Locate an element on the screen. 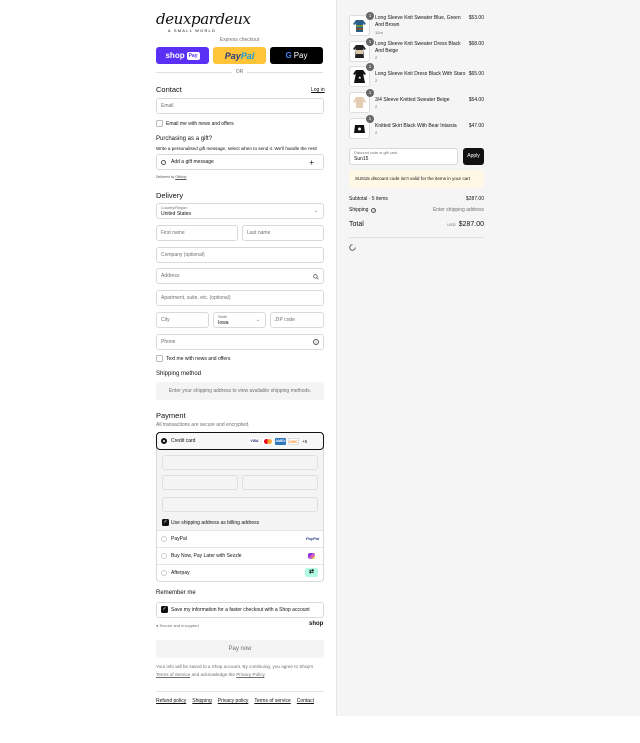 This screenshot has width=640, height=743. privacy-policy-link: Privacy Policy is located at coordinates (250, 674).